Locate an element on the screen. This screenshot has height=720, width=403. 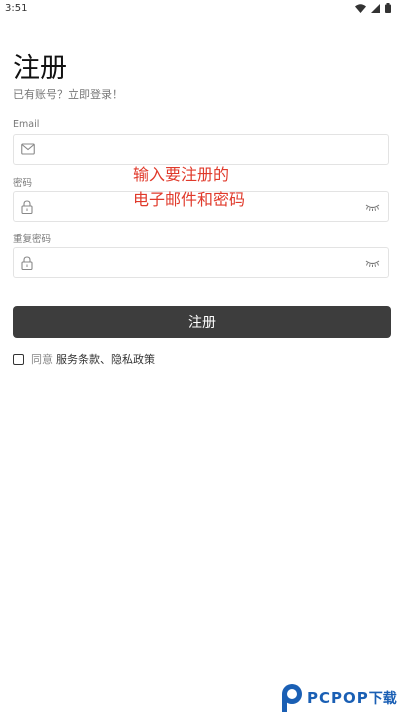
agree-label: 同意 is located at coordinates (42, 359).